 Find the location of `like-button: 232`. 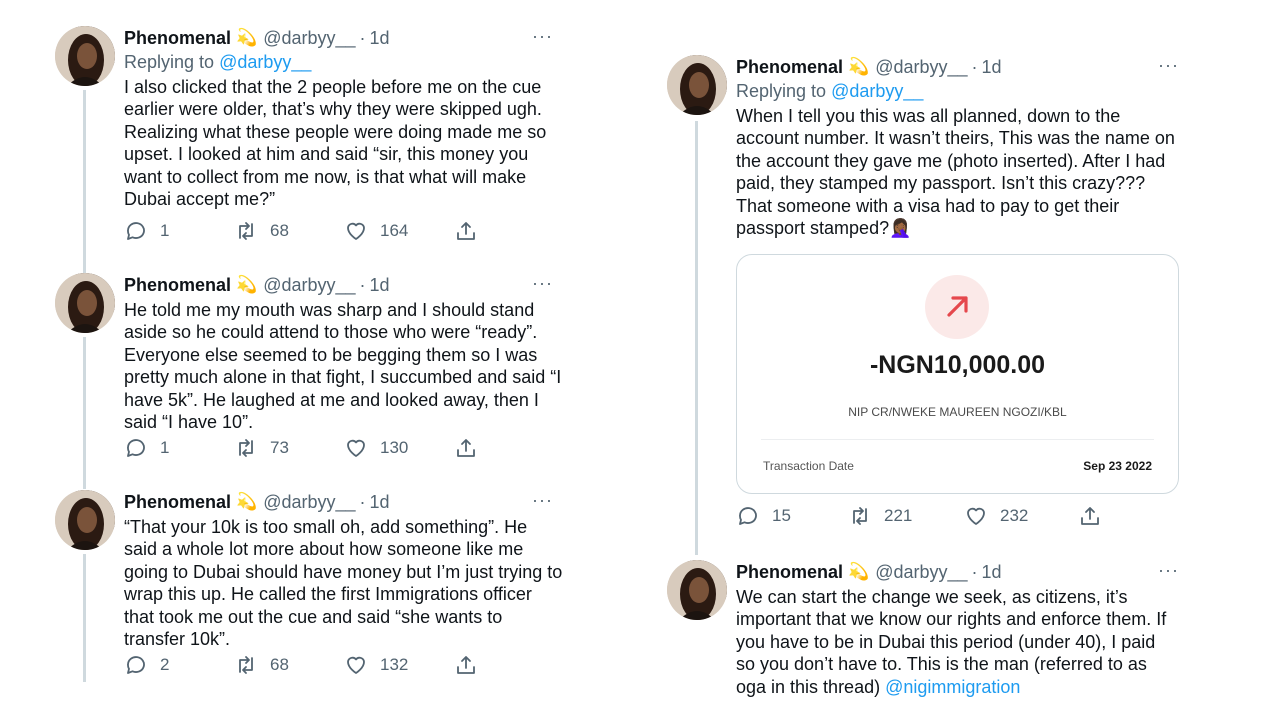

like-button: 232 is located at coordinates (1021, 516).